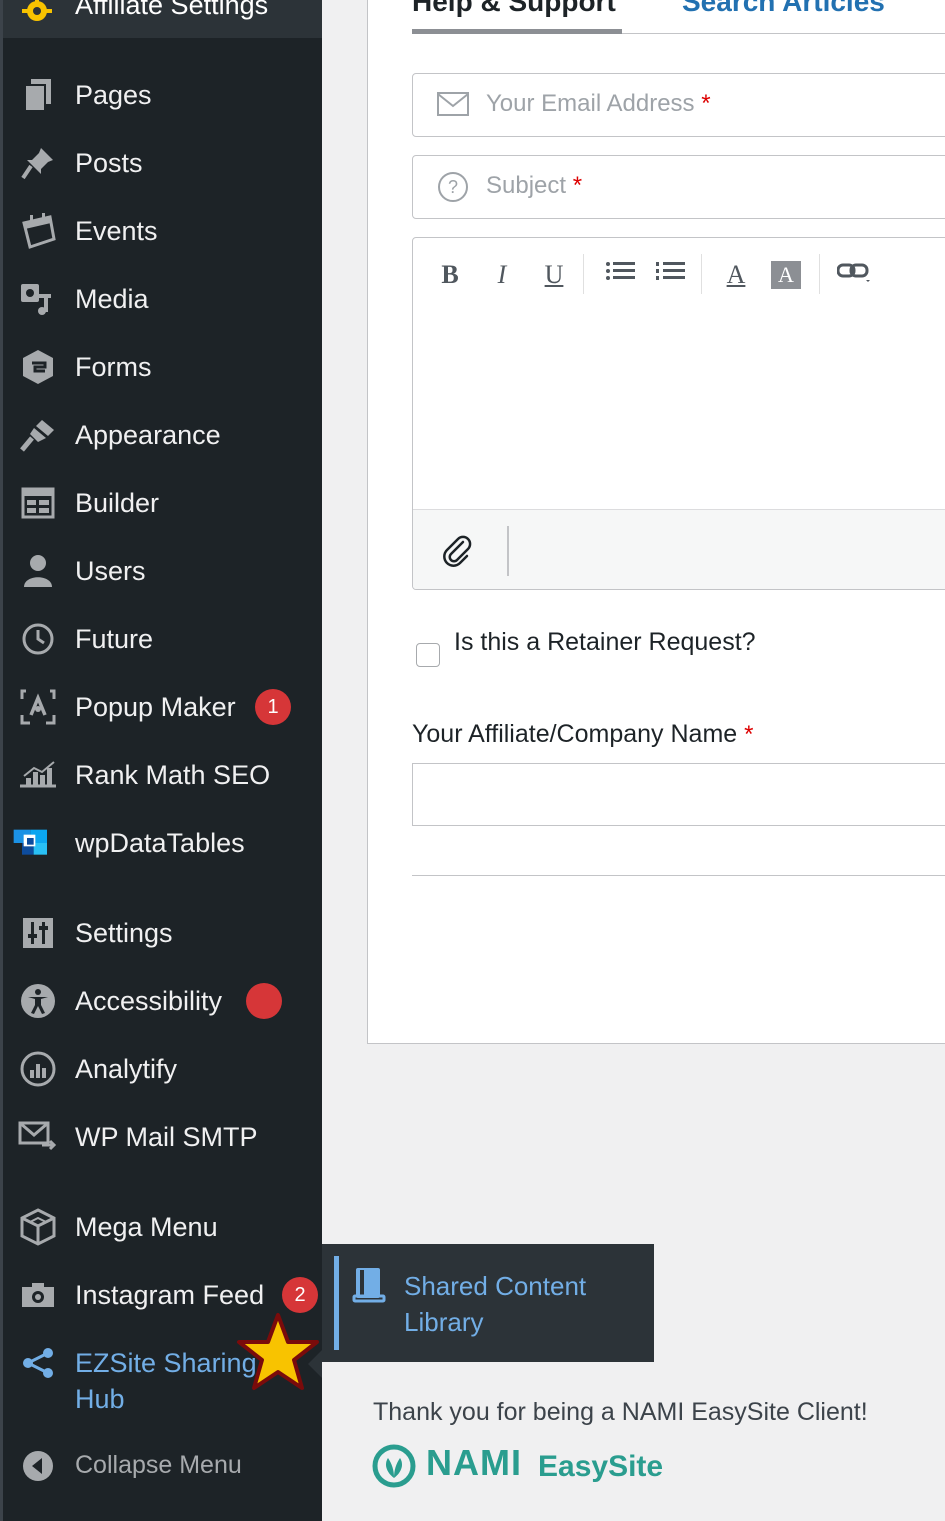 Image resolution: width=945 pixels, height=1521 pixels. Describe the element at coordinates (114, 639) in the screenshot. I see `sidebar-item-label: Future` at that location.